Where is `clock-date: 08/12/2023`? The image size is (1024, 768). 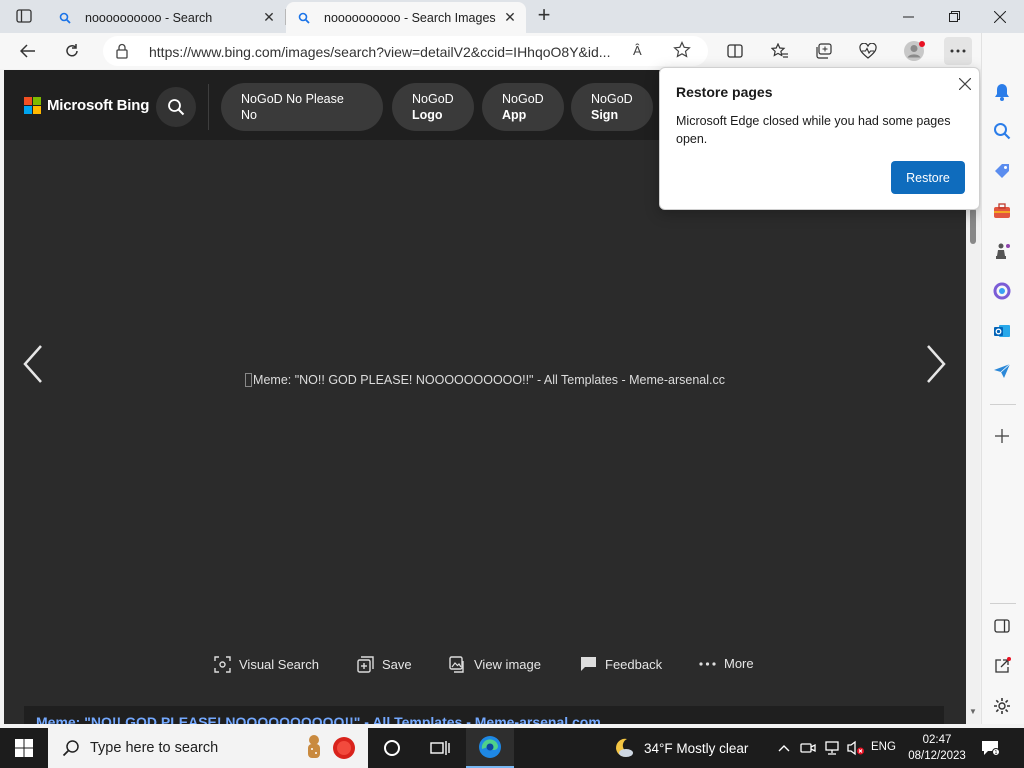
clock-date: 08/12/2023 is located at coordinates (937, 756).